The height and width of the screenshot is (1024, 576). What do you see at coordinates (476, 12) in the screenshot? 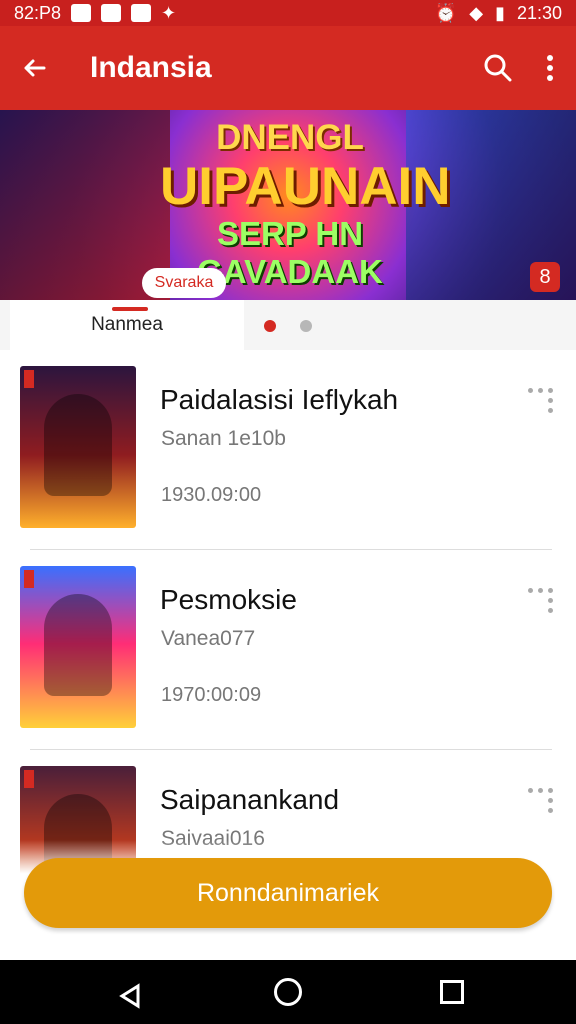
I see `wifi-icon: ◆` at bounding box center [476, 12].